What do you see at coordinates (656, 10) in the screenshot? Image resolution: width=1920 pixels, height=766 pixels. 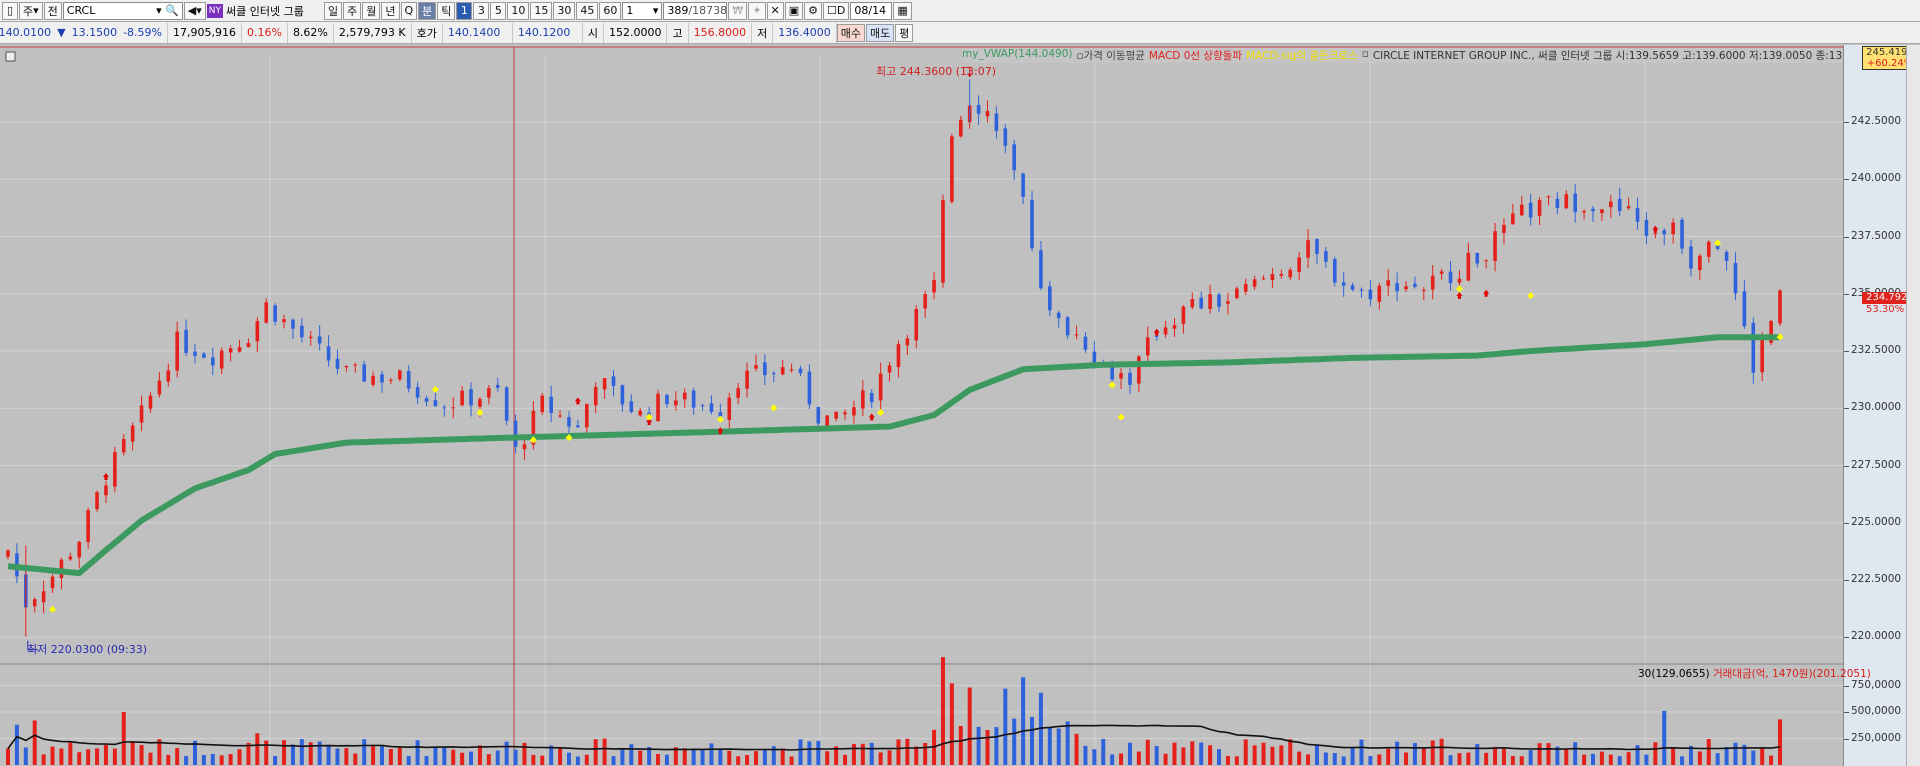 I see `chevron-down-icon: ▾` at bounding box center [656, 10].